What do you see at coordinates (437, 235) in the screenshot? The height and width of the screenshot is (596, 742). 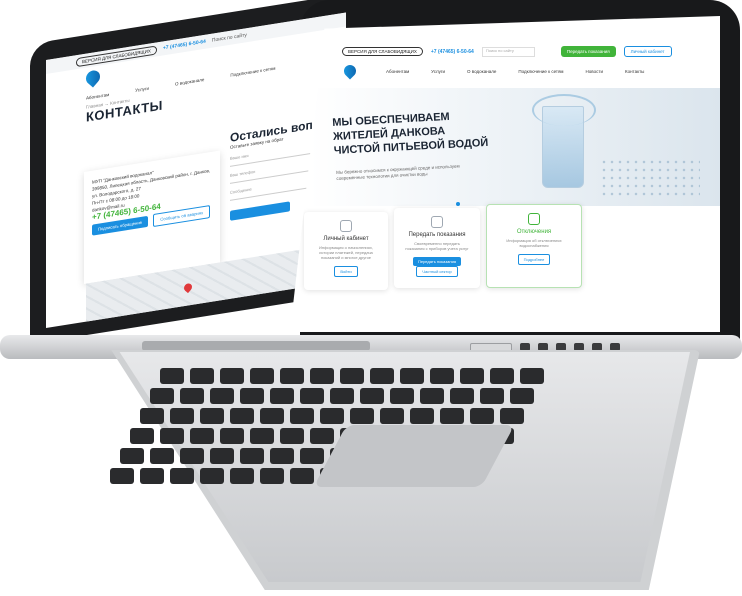 I see `card-title: Передать показания` at bounding box center [437, 235].